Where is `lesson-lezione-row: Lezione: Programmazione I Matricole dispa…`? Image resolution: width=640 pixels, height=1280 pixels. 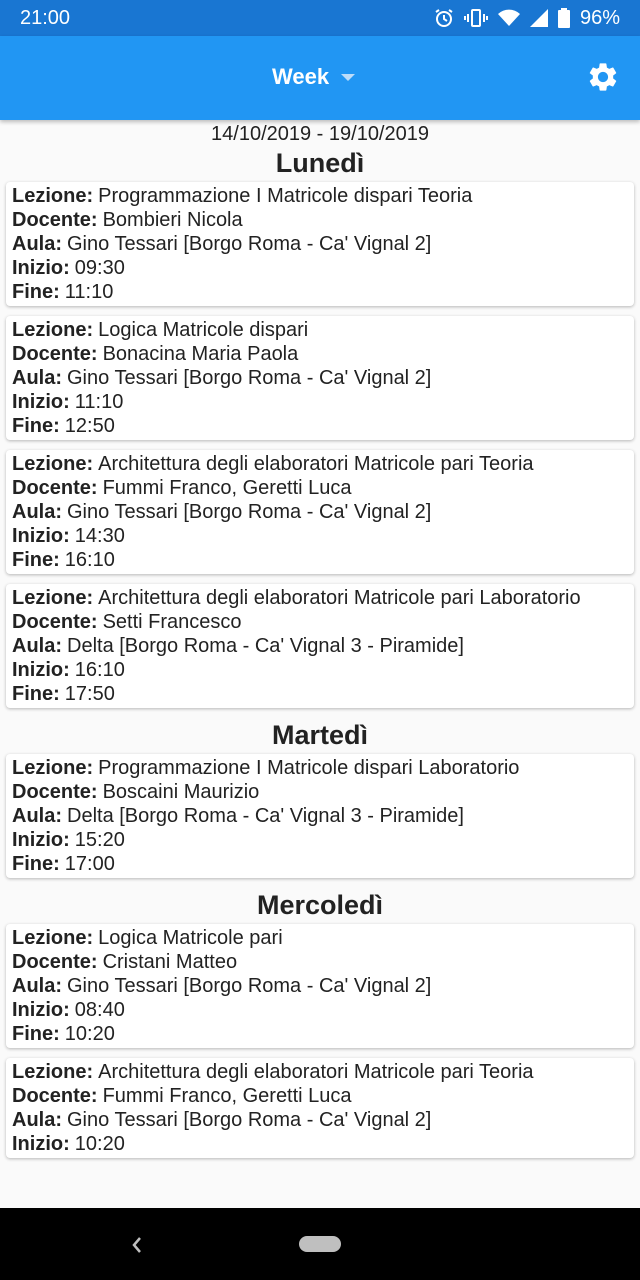
lesson-lezione-row: Lezione: Programmazione I Matricole dispa… is located at coordinates (320, 196).